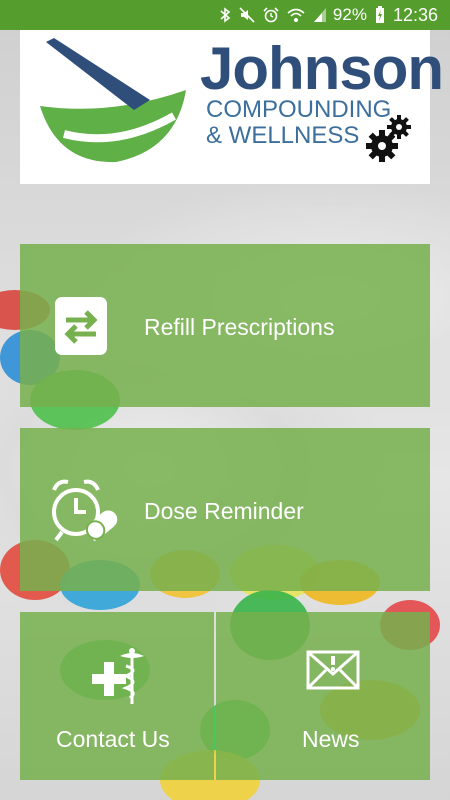 The width and height of the screenshot is (450, 800). What do you see at coordinates (296, 15) in the screenshot?
I see `wifi-icon` at bounding box center [296, 15].